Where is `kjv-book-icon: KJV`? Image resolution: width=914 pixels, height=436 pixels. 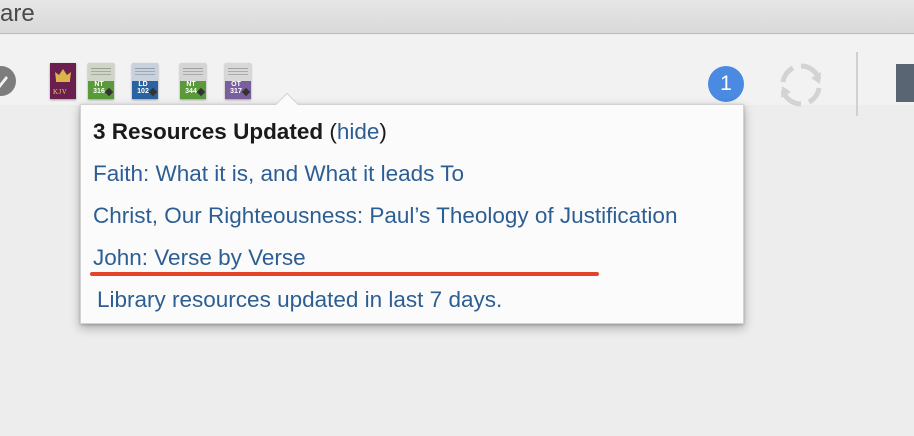 kjv-book-icon: KJV is located at coordinates (63, 81).